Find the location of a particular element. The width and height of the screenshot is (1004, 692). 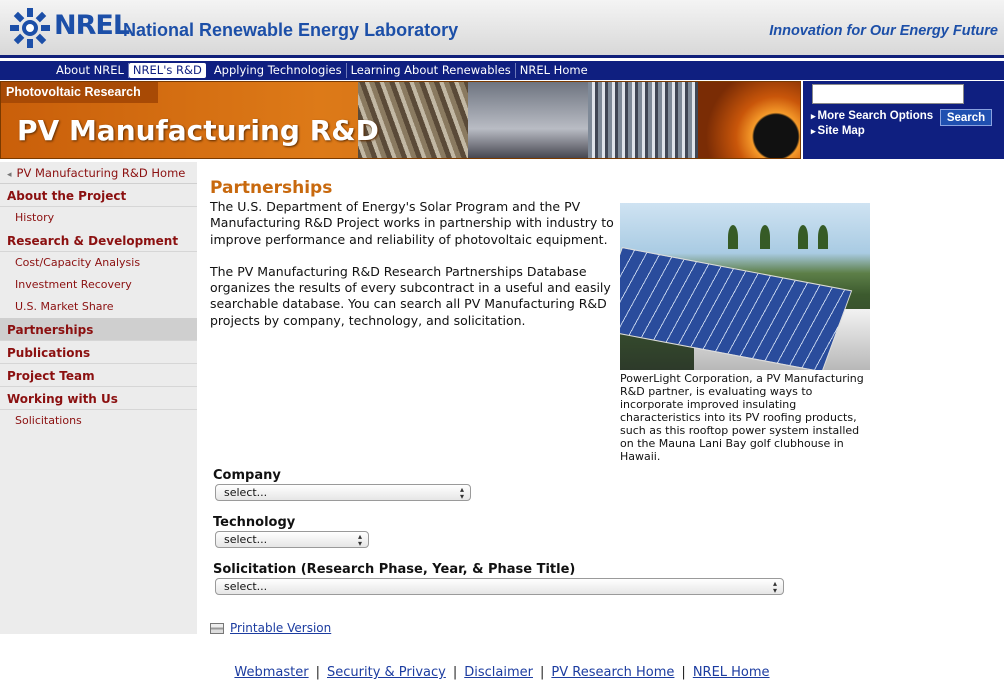

search-button: Search is located at coordinates (966, 117).